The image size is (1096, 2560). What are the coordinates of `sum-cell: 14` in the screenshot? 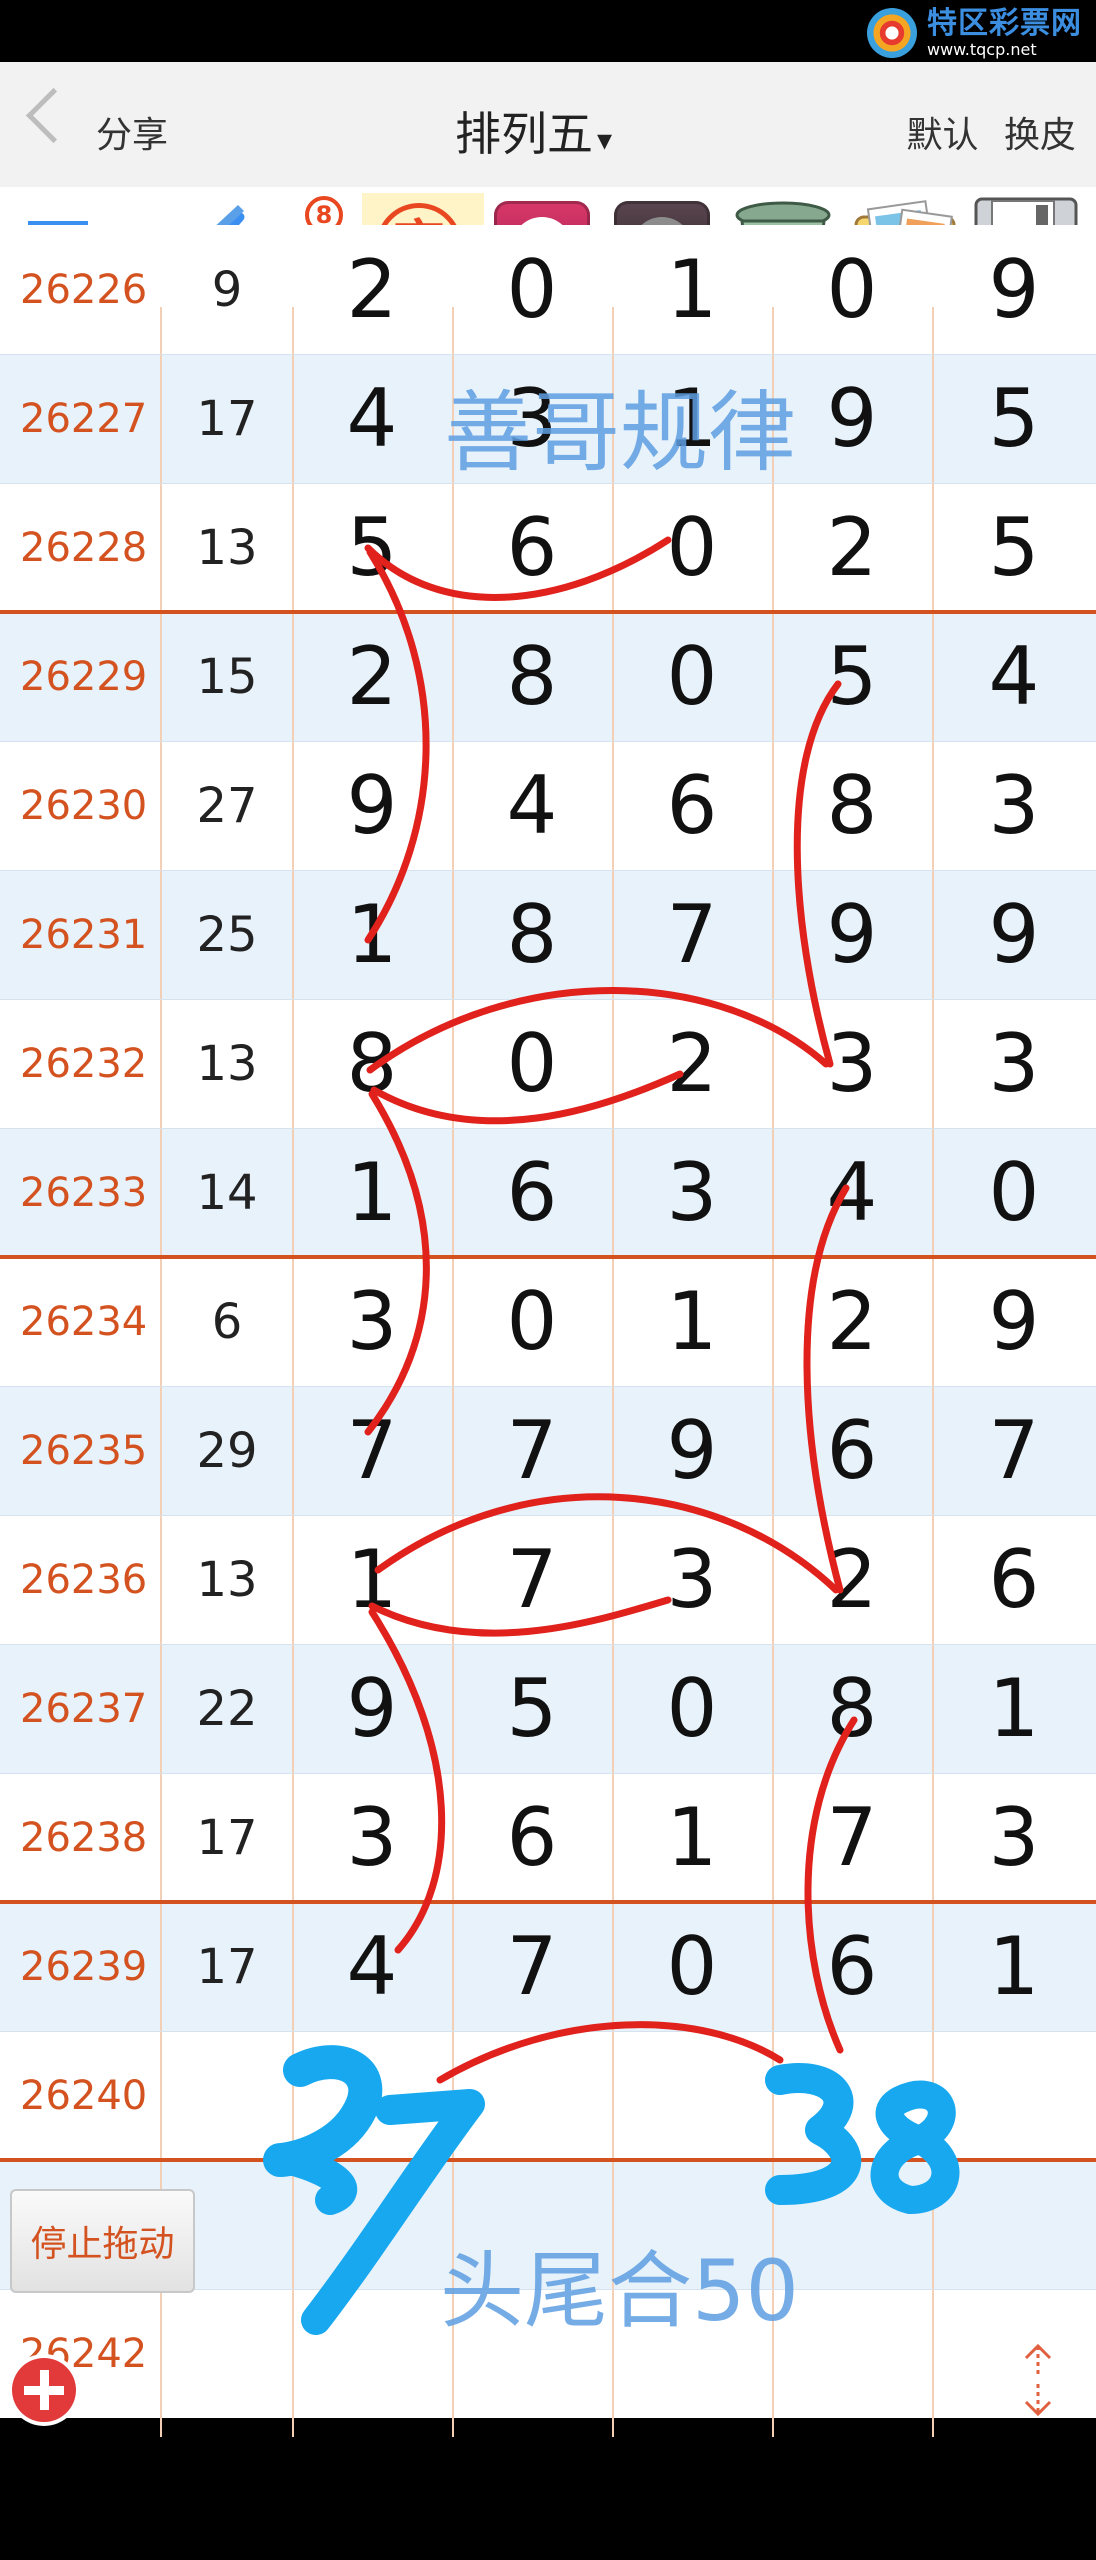 It's located at (227, 1192).